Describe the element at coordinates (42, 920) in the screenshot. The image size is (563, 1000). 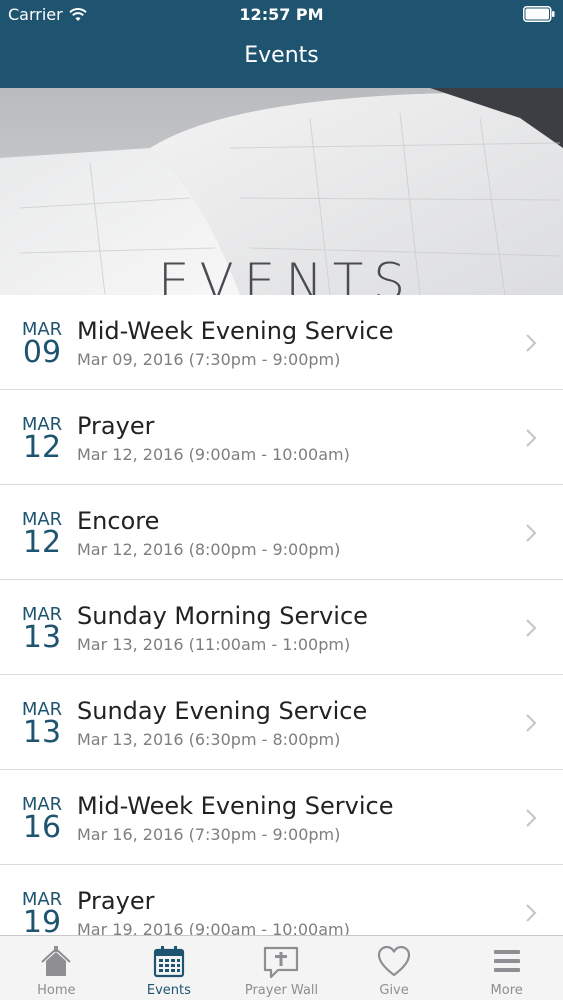
I see `event-day: 19` at that location.